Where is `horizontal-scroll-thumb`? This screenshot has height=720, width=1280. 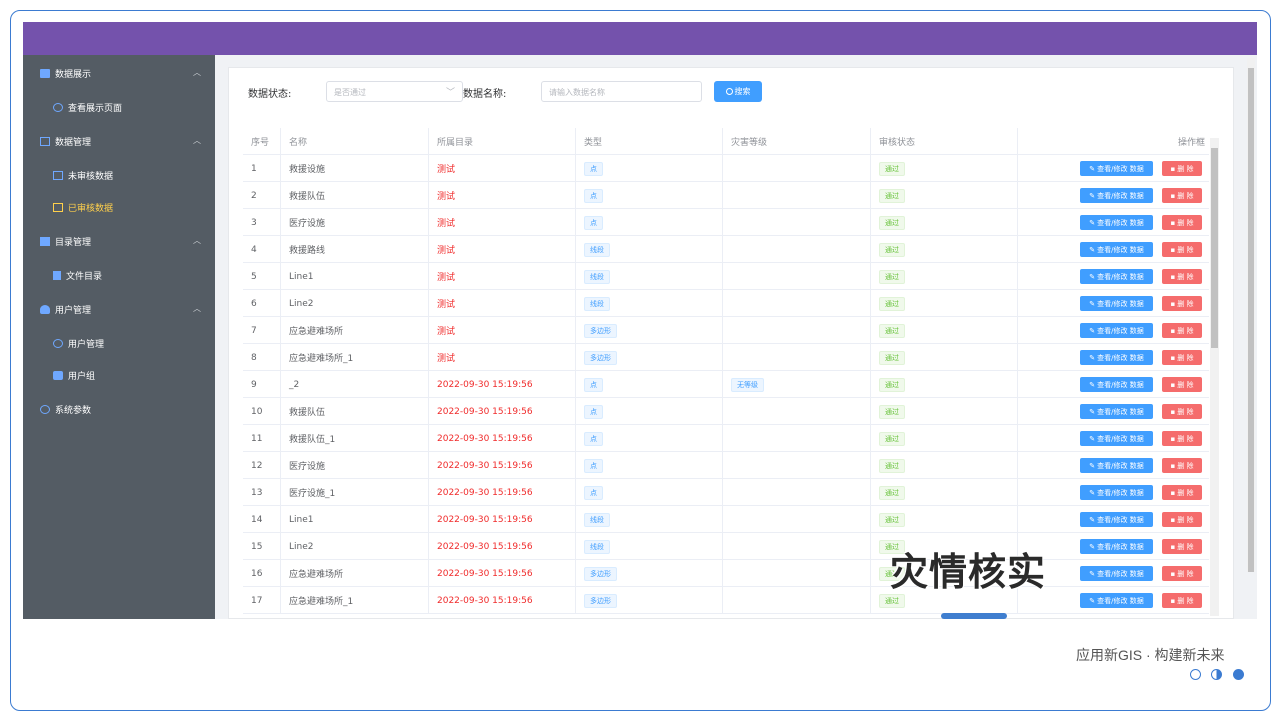
horizontal-scroll-thumb is located at coordinates (974, 616).